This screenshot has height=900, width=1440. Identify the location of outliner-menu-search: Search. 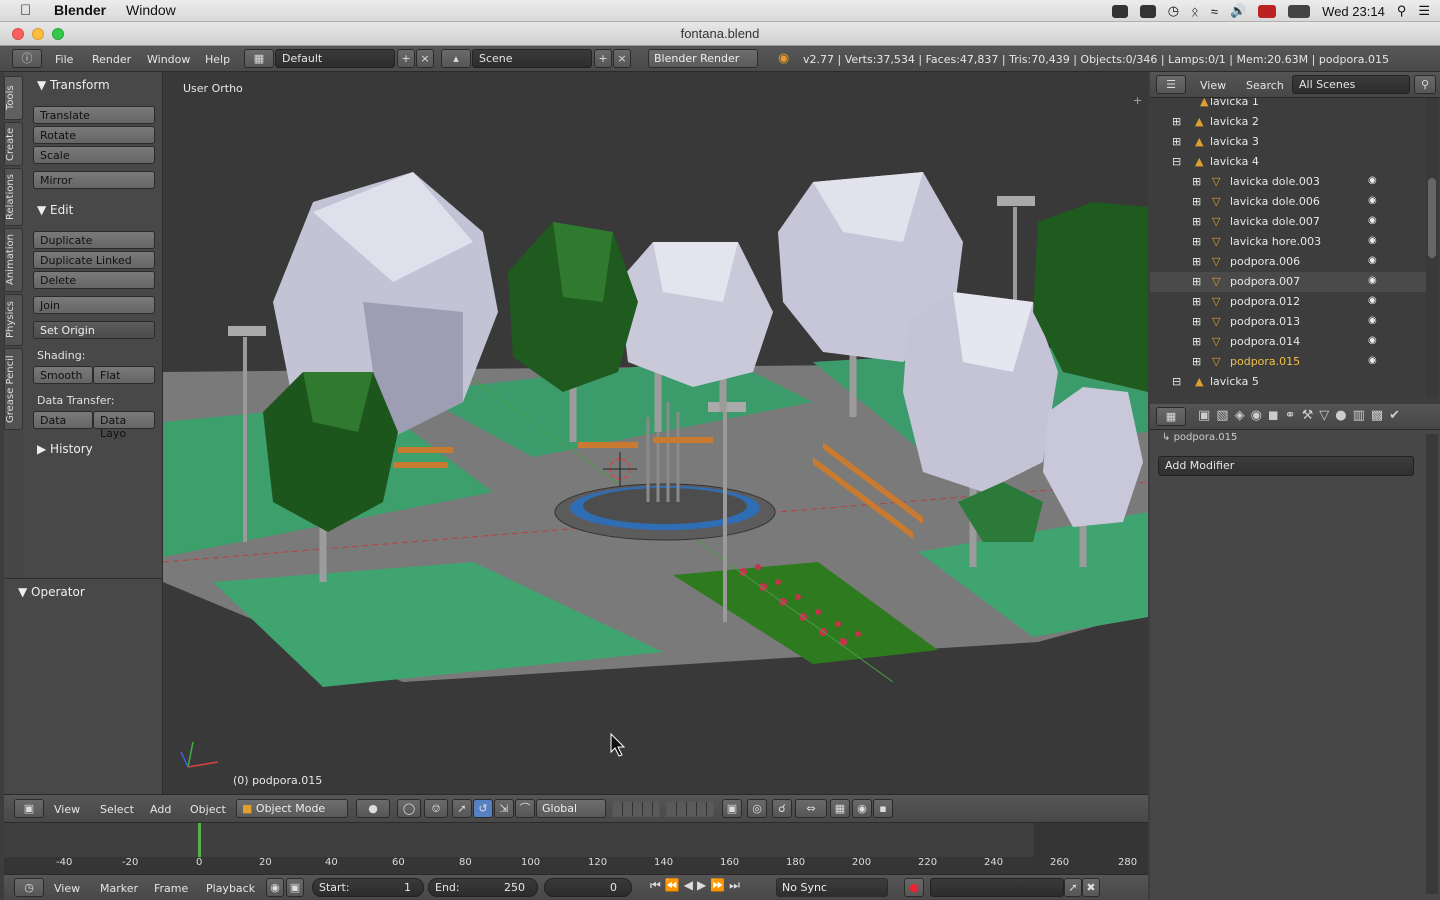
(1265, 85).